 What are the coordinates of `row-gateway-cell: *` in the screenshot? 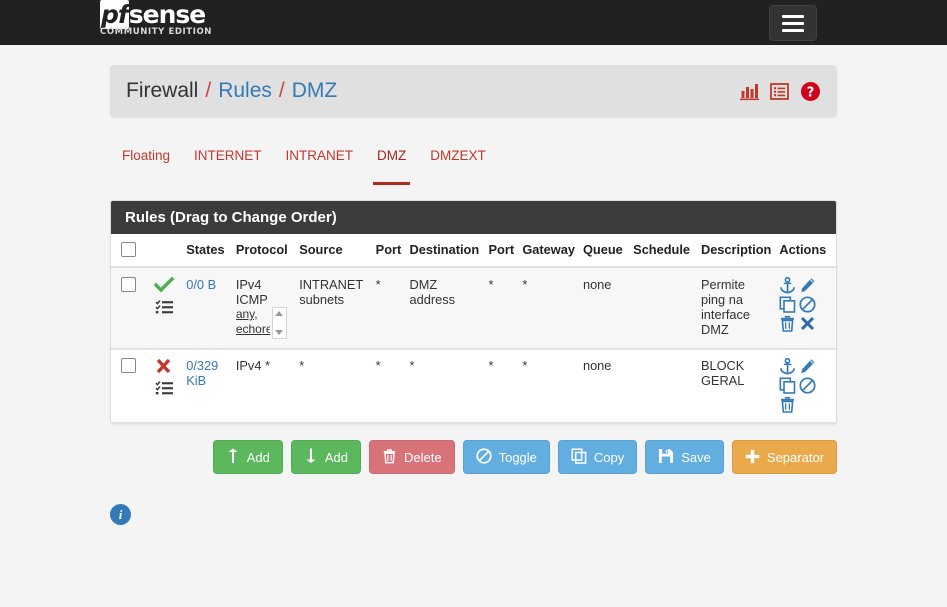 It's located at (548, 308).